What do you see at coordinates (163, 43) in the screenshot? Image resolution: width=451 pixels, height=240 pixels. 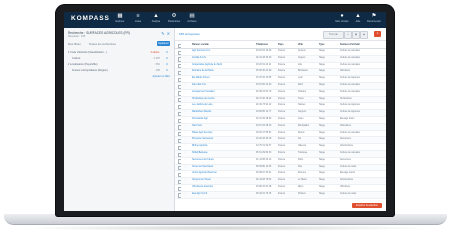 I see `apply-button: Appliquer` at bounding box center [163, 43].